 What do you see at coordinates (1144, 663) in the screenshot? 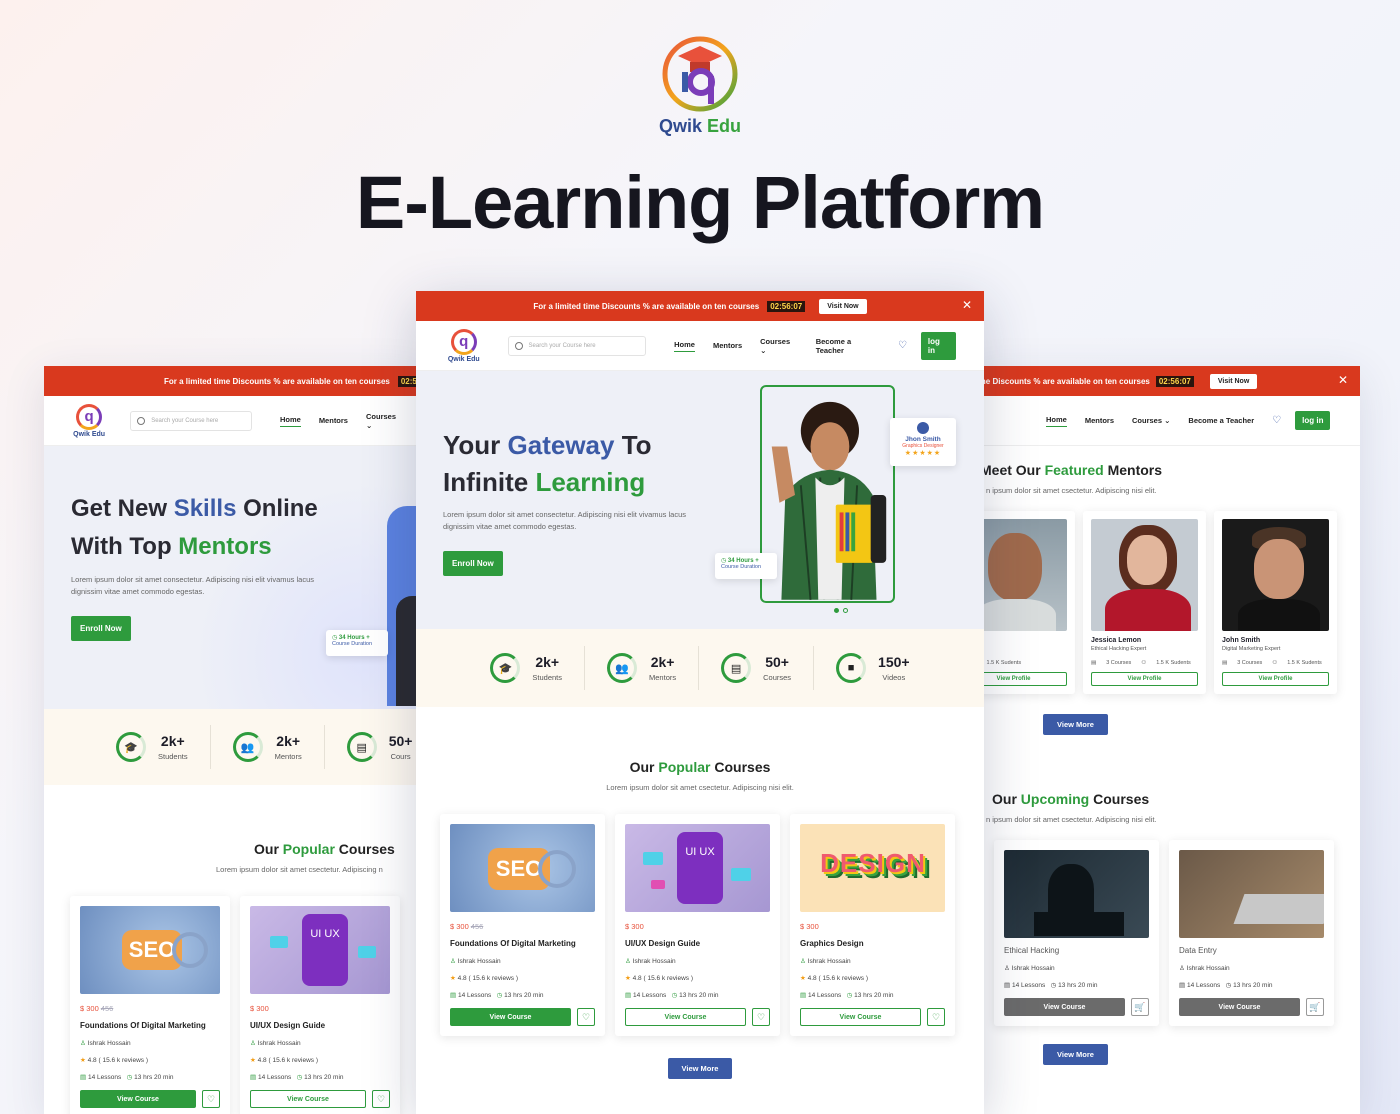
I see `group-icon: ⚇` at bounding box center [1144, 663].